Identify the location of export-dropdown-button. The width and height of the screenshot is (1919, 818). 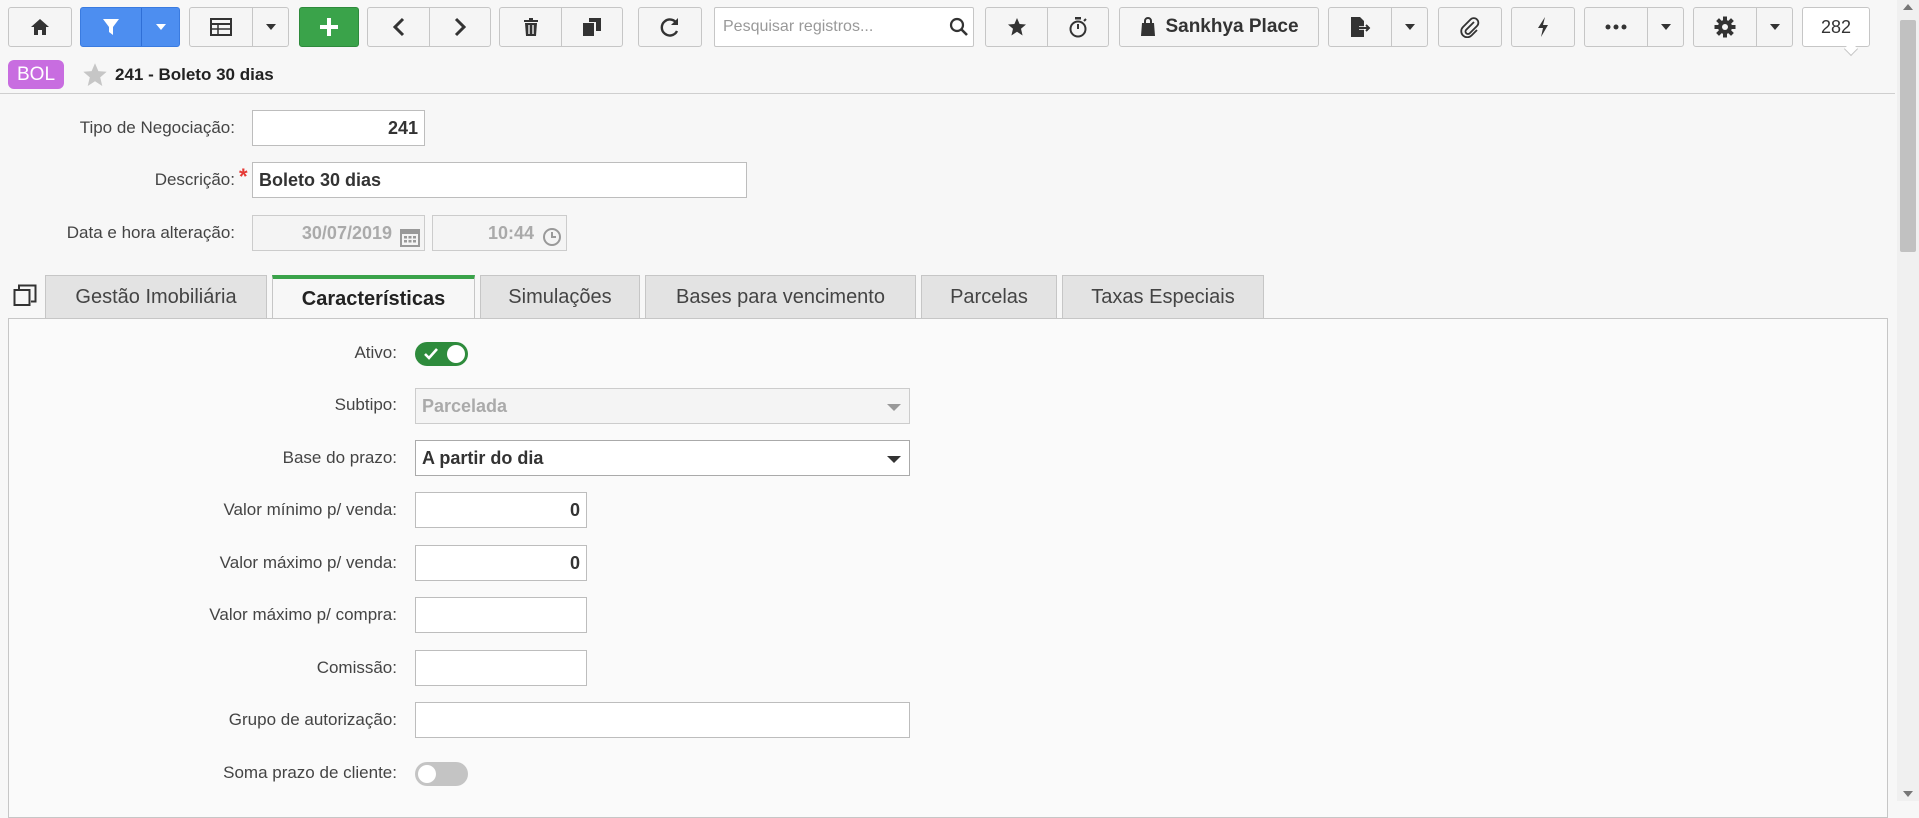
(1409, 27).